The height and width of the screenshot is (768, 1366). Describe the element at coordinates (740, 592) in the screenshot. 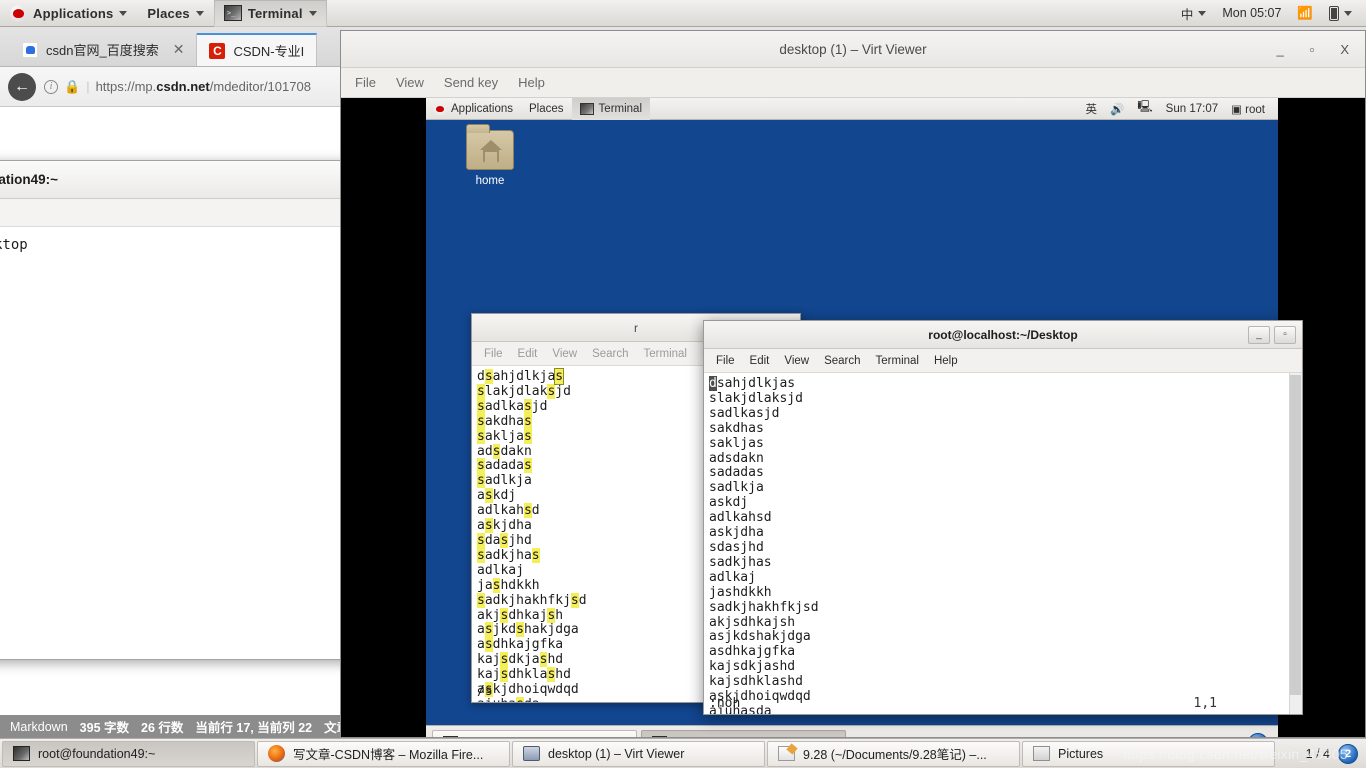

I see `terminal-text-line: jashdkkh` at that location.